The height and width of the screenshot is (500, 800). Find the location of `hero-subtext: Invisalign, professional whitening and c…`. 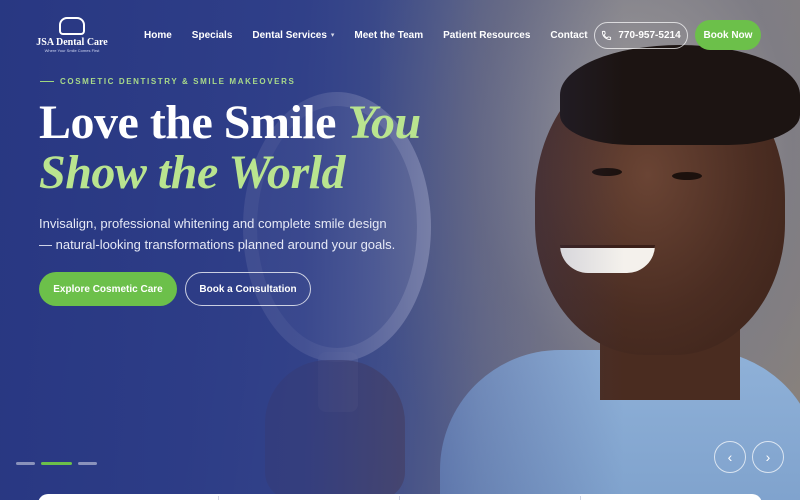

hero-subtext: Invisalign, professional whitening and c… is located at coordinates (217, 234).